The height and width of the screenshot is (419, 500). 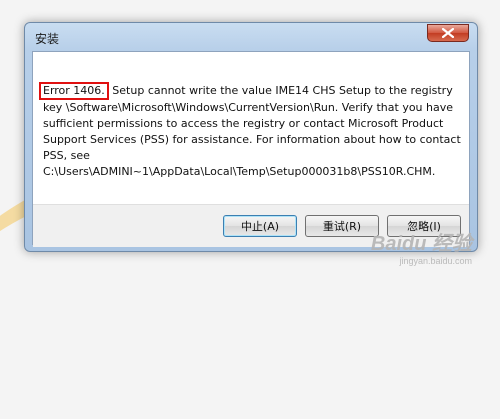 I want to click on abort-button: 中止(A), so click(x=260, y=226).